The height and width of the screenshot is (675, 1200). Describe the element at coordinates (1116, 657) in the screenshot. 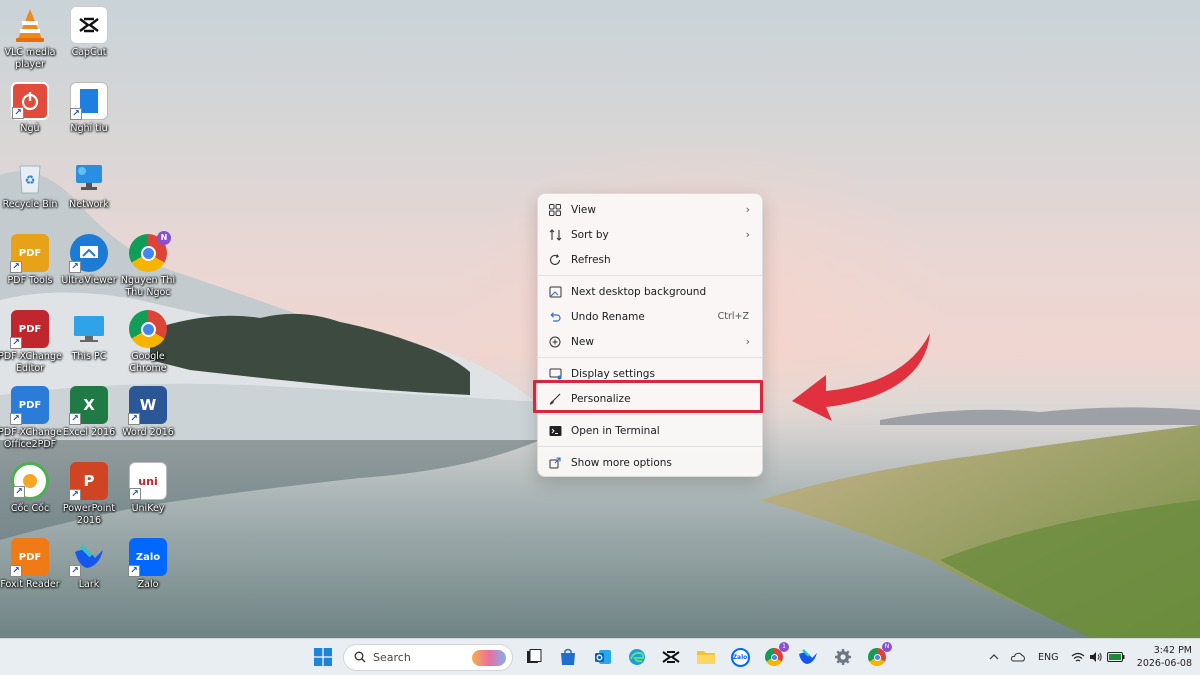

I see `battery-icon` at that location.